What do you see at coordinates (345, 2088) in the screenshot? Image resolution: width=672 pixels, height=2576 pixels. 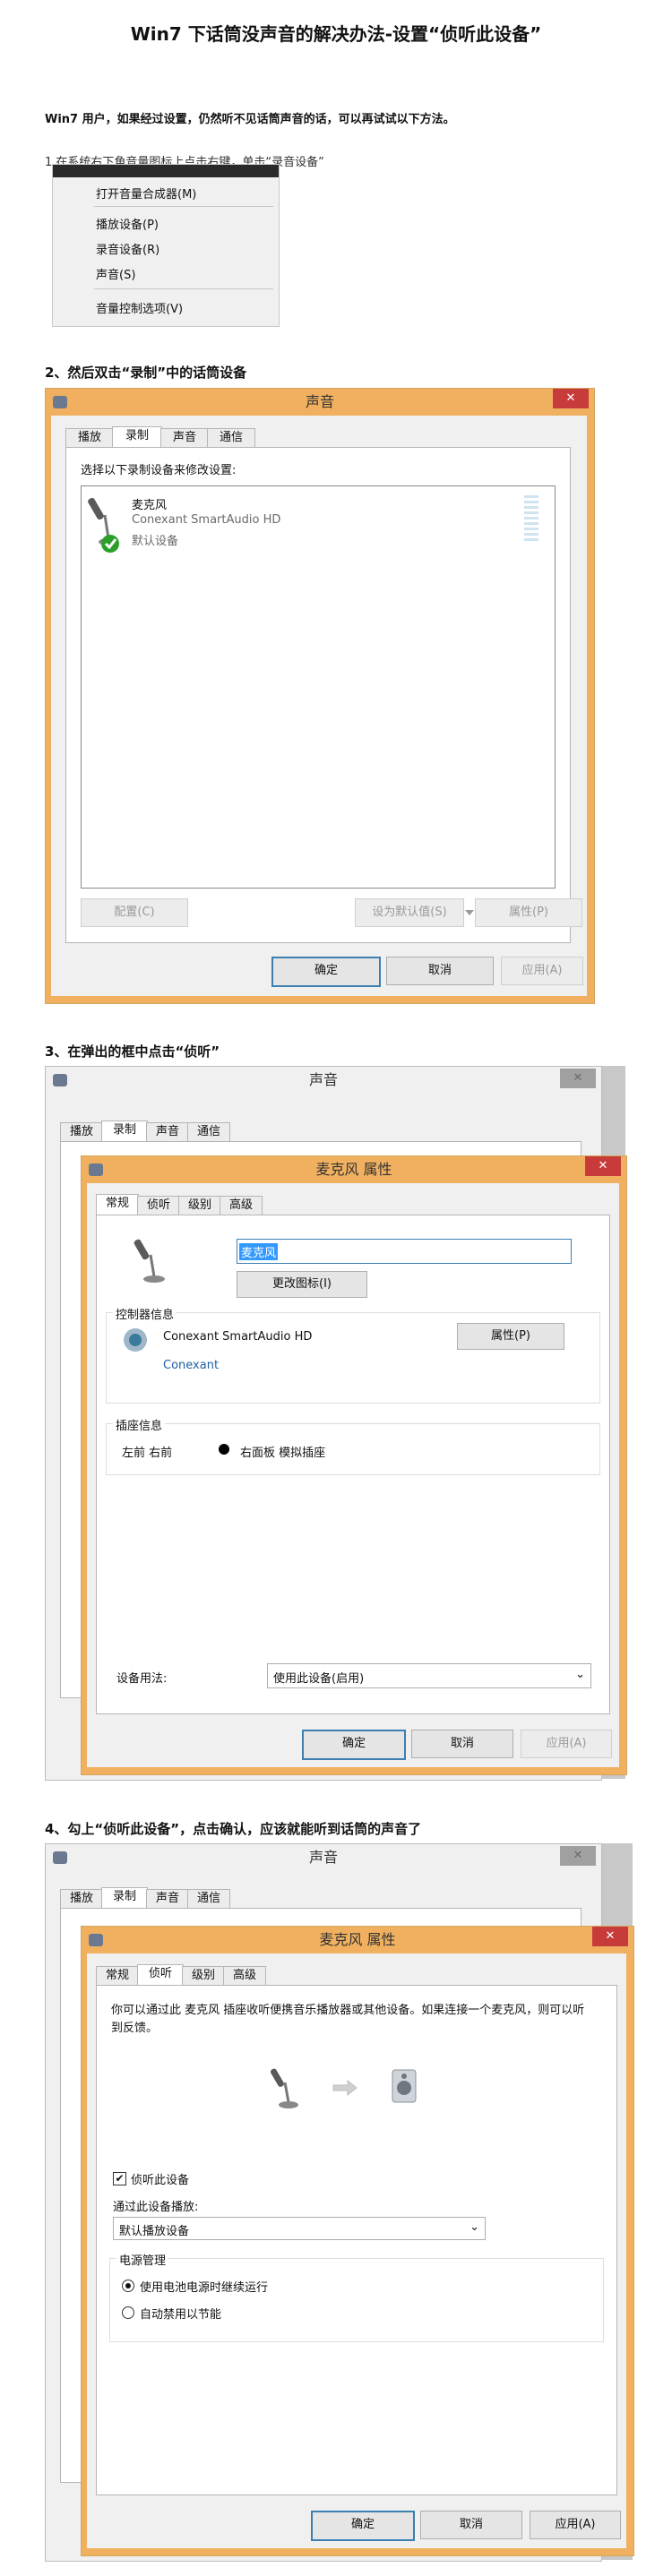 I see `arrow-right-icon` at bounding box center [345, 2088].